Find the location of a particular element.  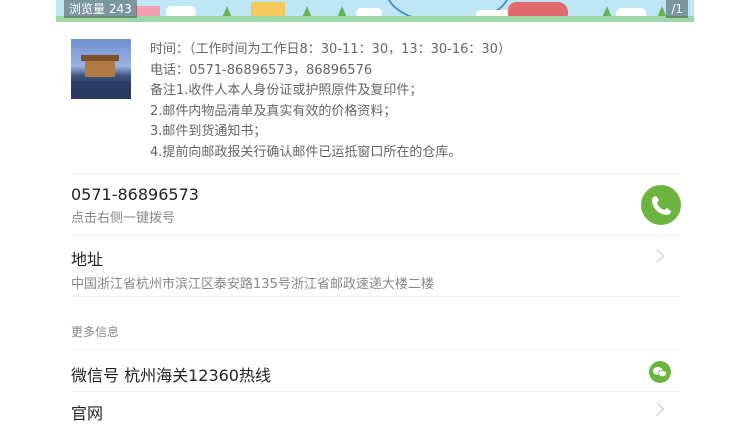

ground-strip is located at coordinates (375, 19).